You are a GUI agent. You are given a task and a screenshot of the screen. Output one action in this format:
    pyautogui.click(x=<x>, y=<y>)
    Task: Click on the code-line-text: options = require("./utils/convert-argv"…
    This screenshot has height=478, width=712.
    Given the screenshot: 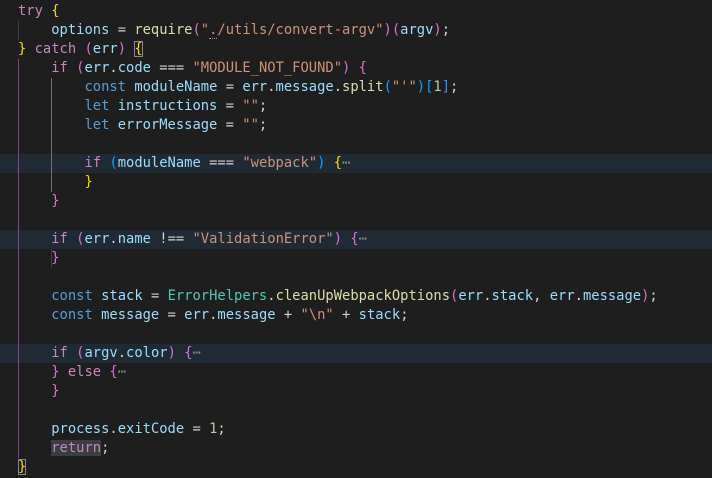 What is the action you would take?
    pyautogui.click(x=251, y=30)
    